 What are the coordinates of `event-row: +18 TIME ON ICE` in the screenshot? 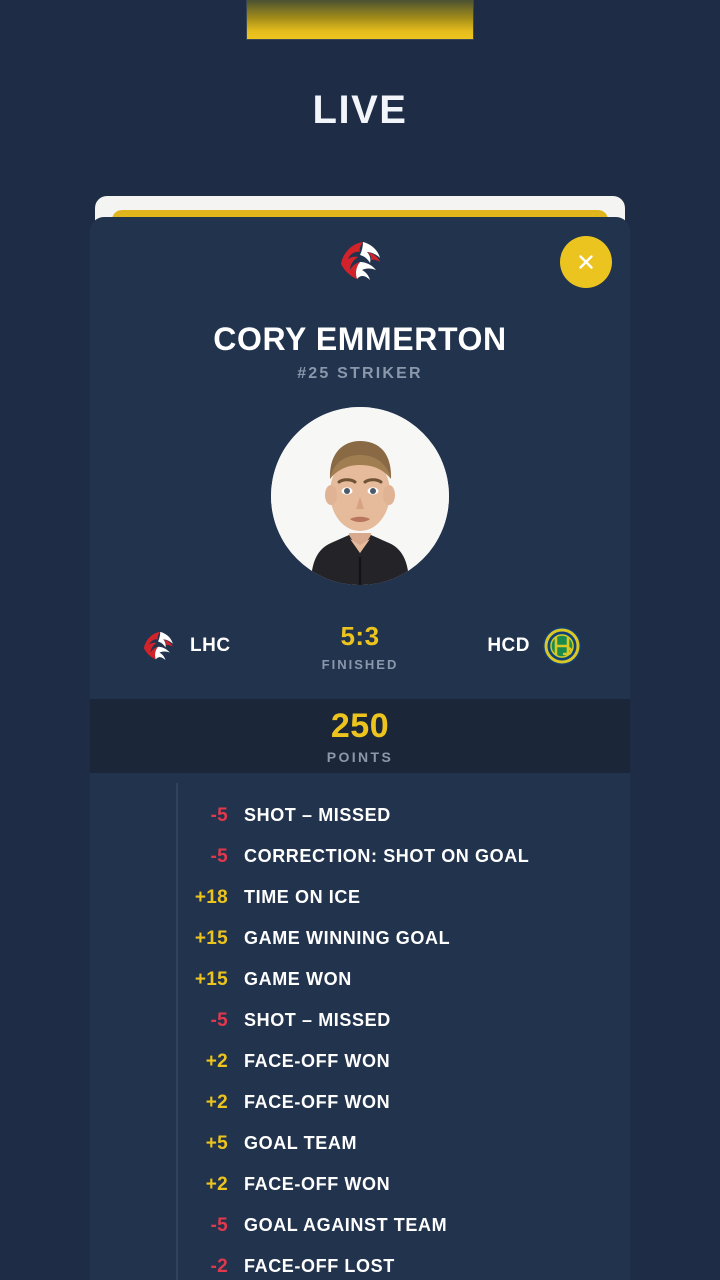 It's located at (360, 897).